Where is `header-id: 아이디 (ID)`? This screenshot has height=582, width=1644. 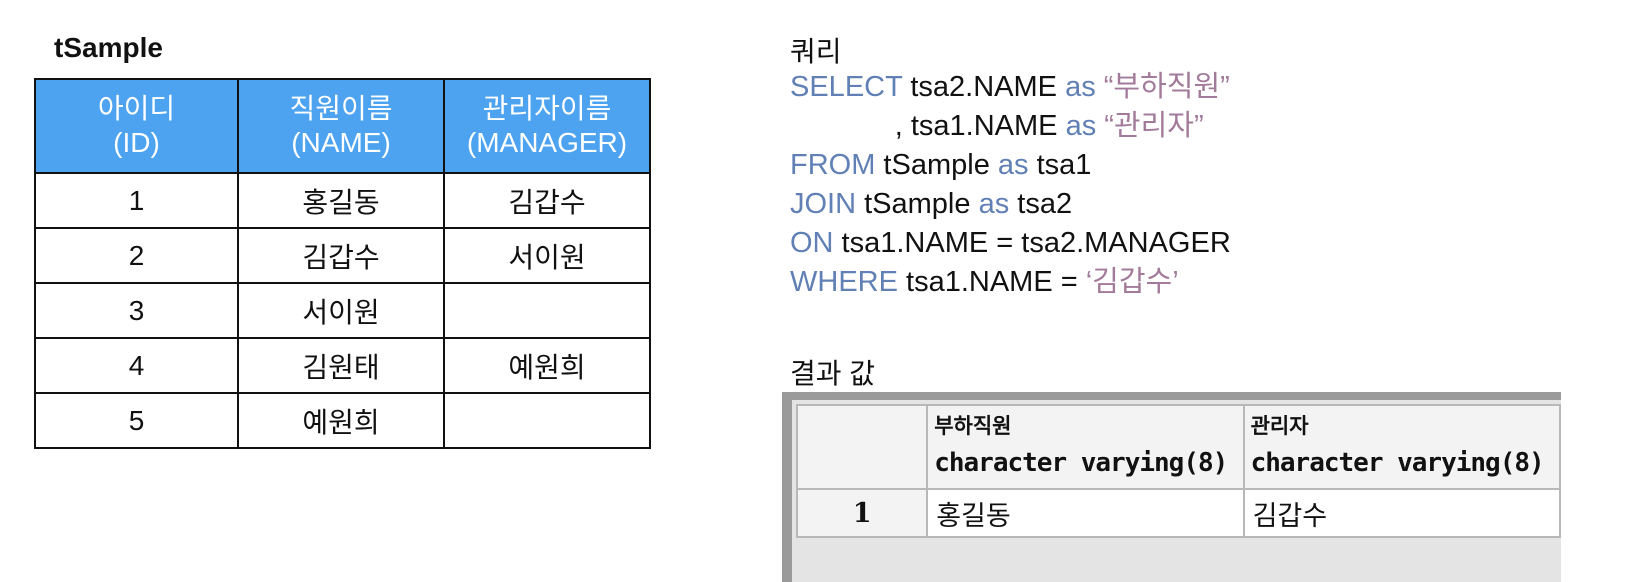
header-id: 아이디 (ID) is located at coordinates (136, 126).